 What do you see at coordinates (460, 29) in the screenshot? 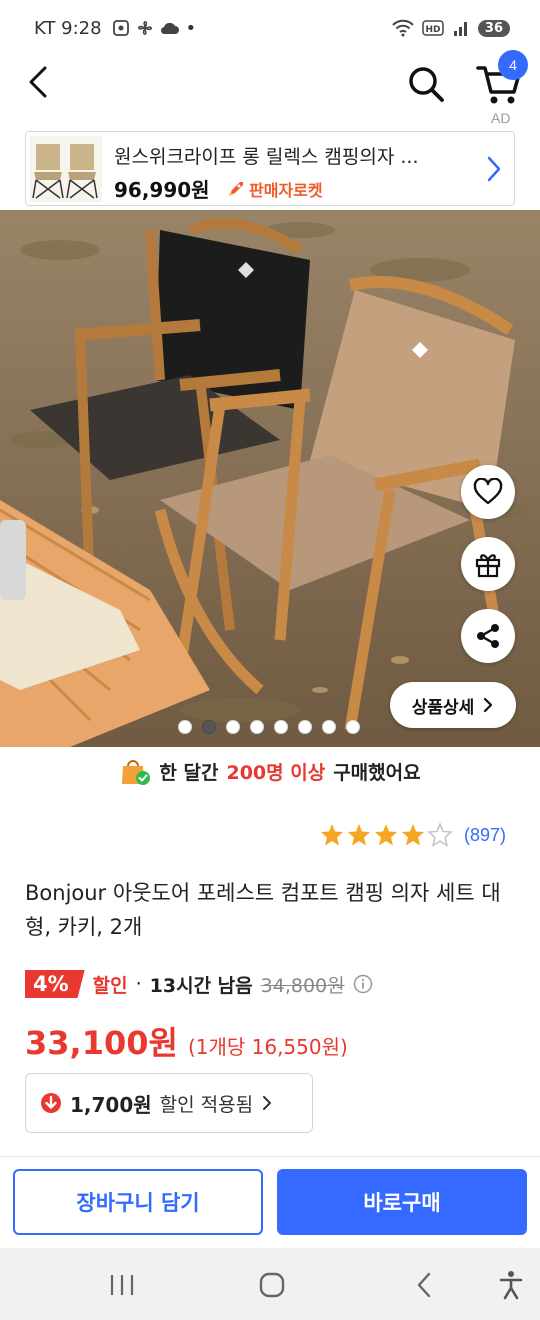
I see `signal-icon` at bounding box center [460, 29].